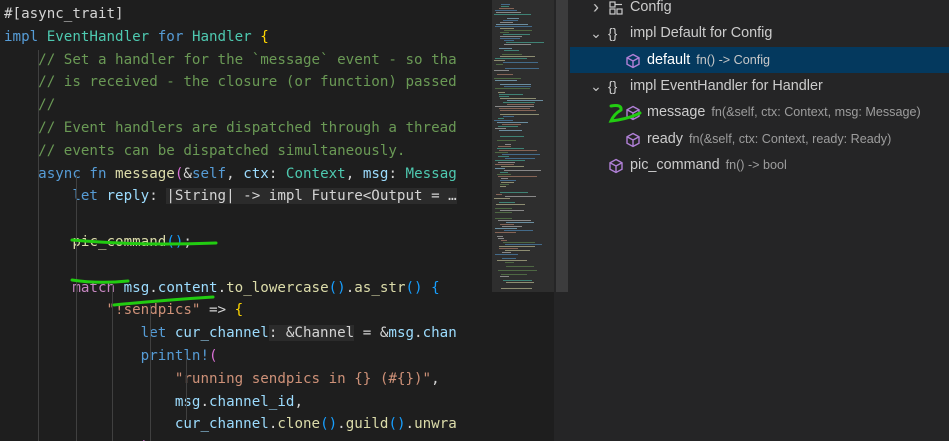  What do you see at coordinates (562, 146) in the screenshot?
I see `scrollbar-thumb` at bounding box center [562, 146].